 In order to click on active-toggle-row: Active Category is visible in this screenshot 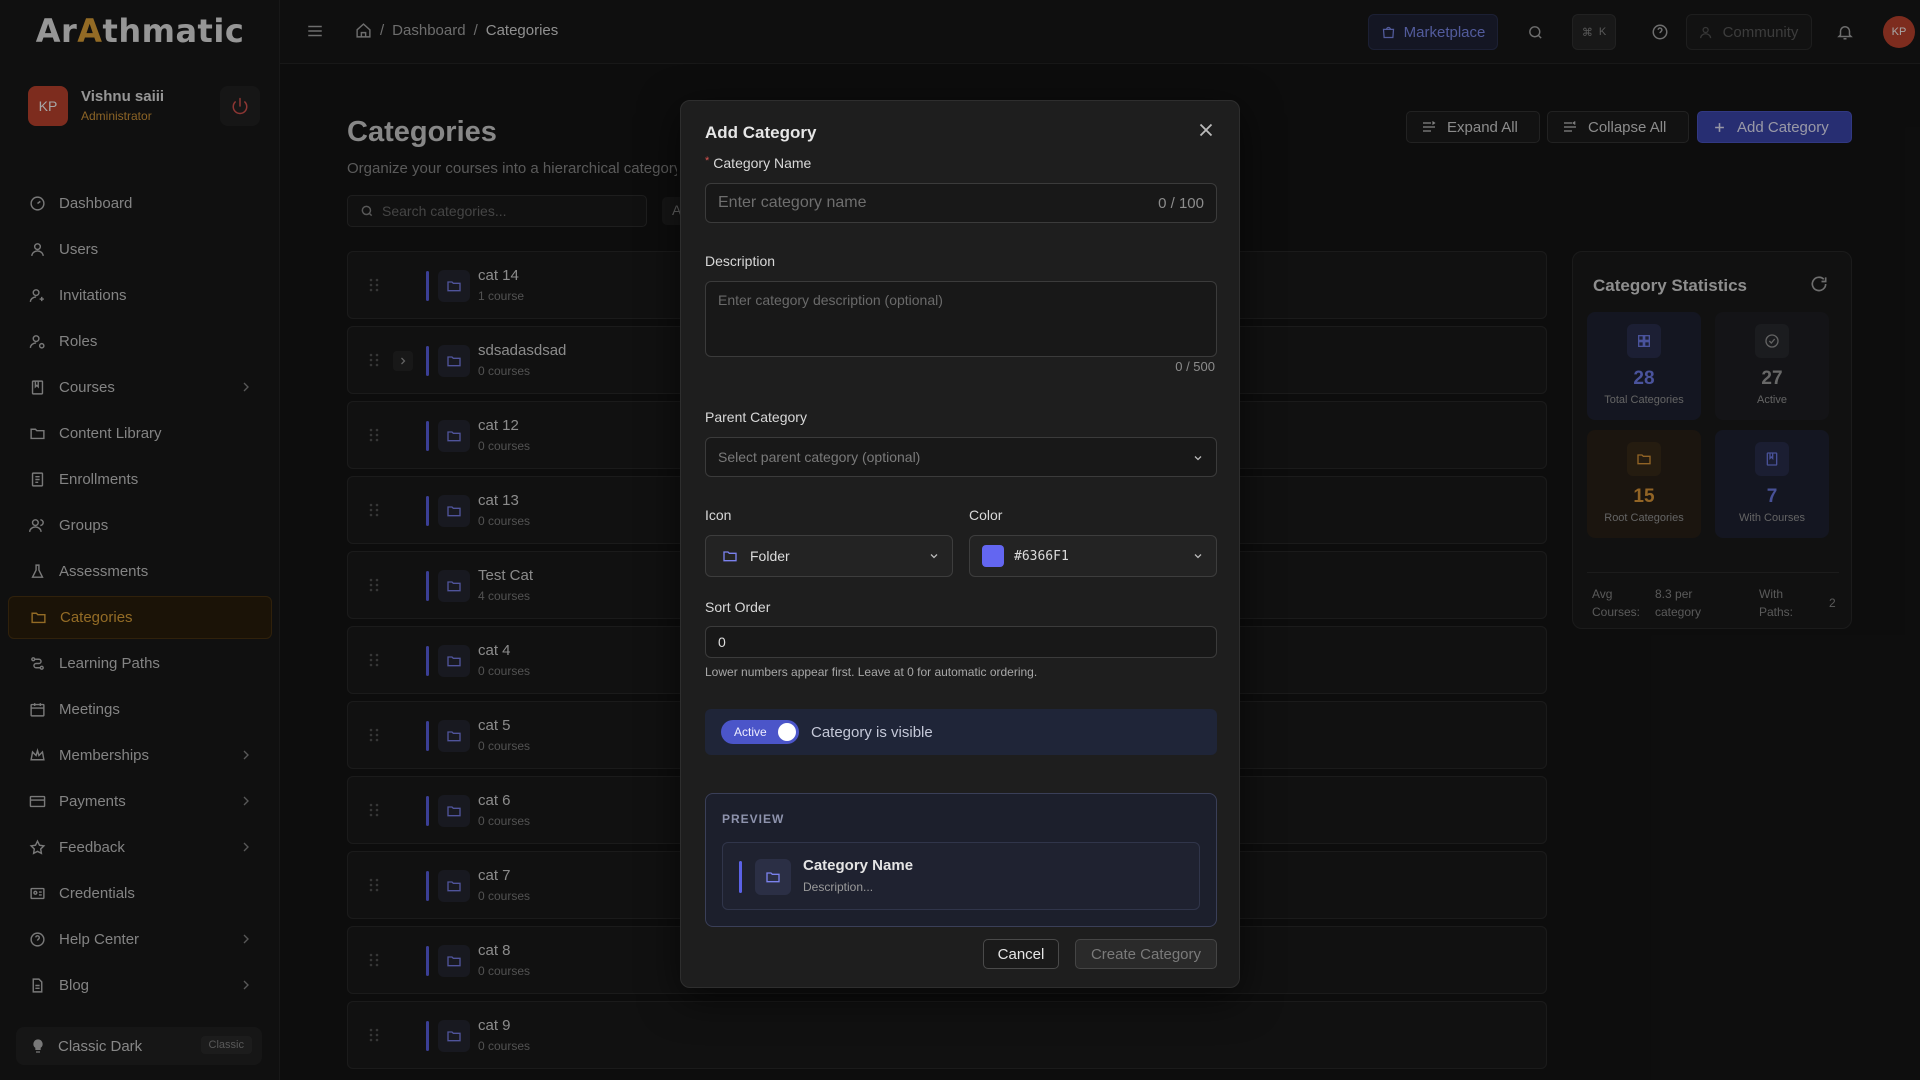, I will do `click(961, 732)`.